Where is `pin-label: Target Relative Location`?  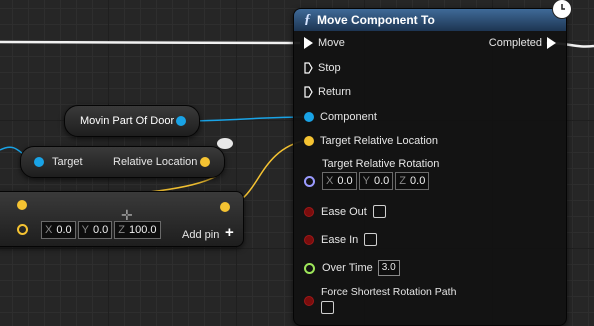
pin-label: Target Relative Location is located at coordinates (379, 141).